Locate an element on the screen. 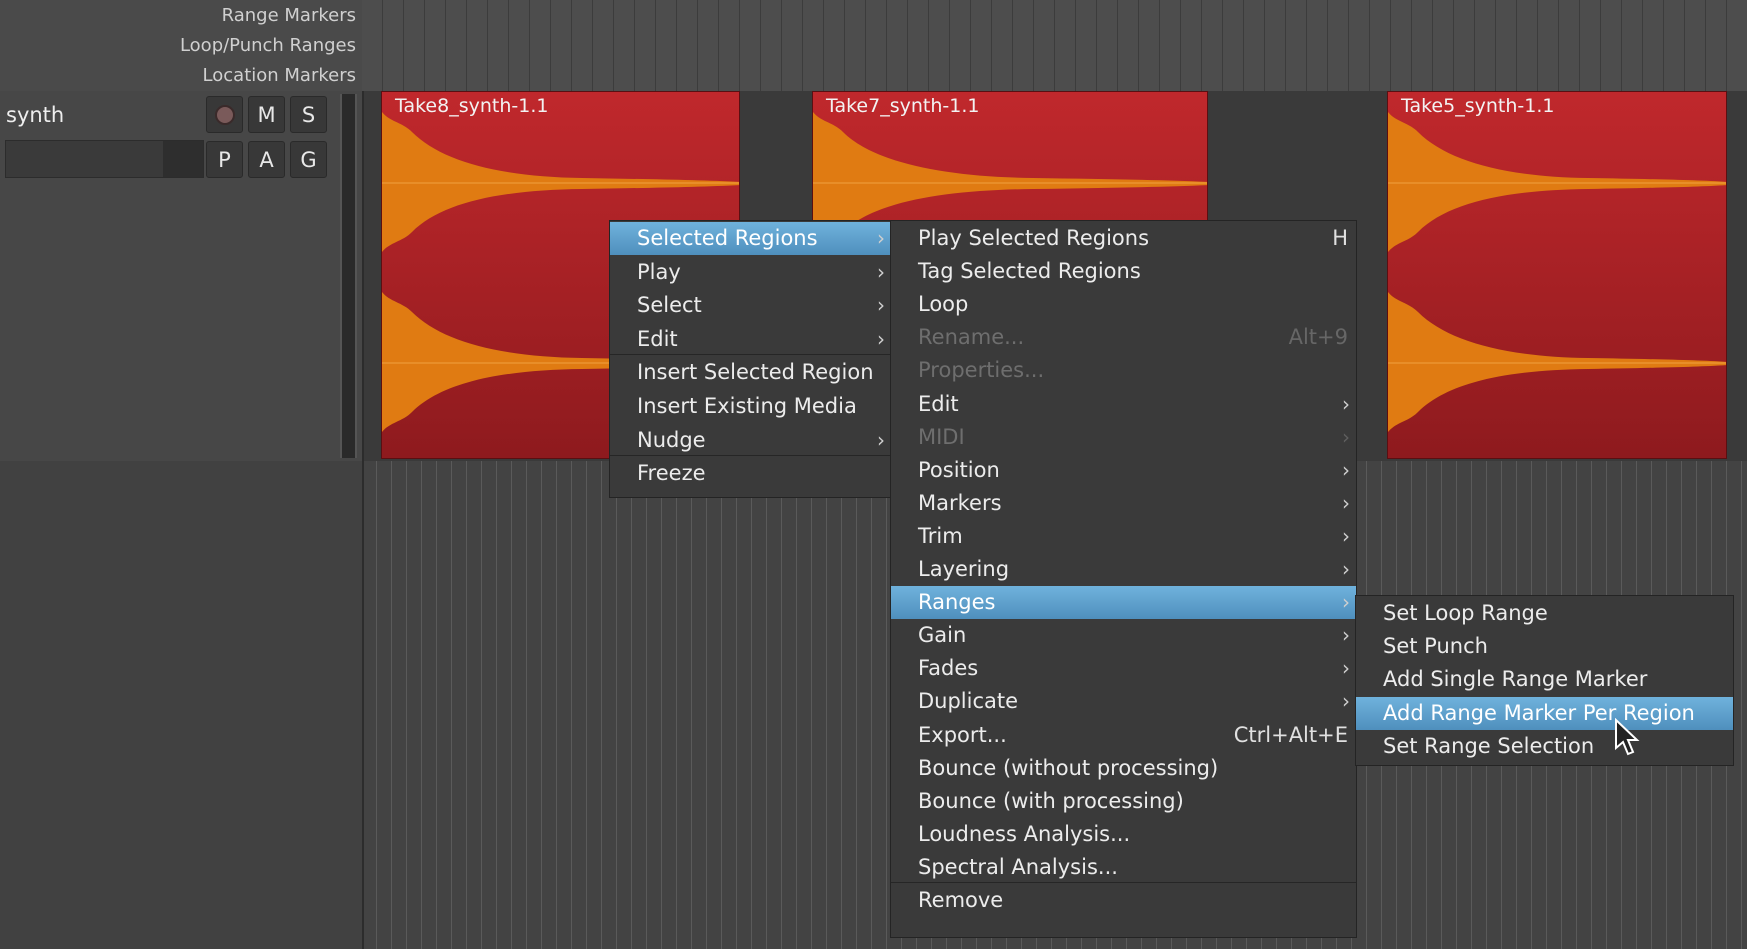 Image resolution: width=1747 pixels, height=949 pixels. menu-item-bounce-with-processing: Bounce (with processing) is located at coordinates (1123, 801).